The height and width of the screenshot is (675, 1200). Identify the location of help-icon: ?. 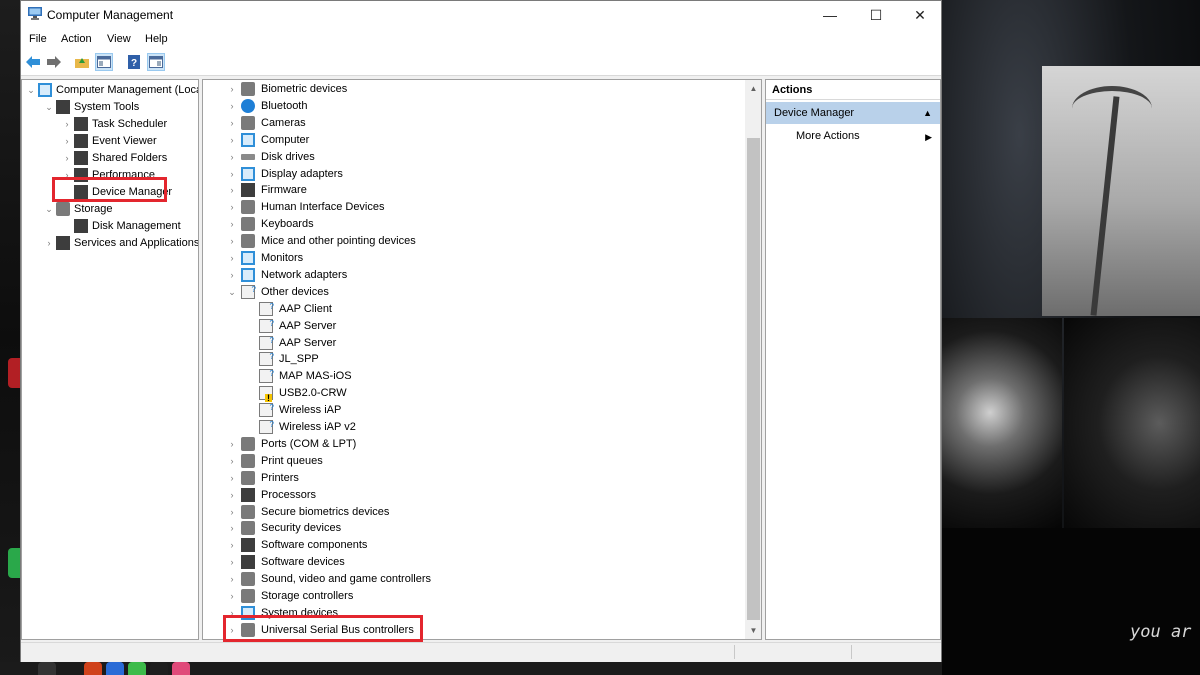
(134, 62).